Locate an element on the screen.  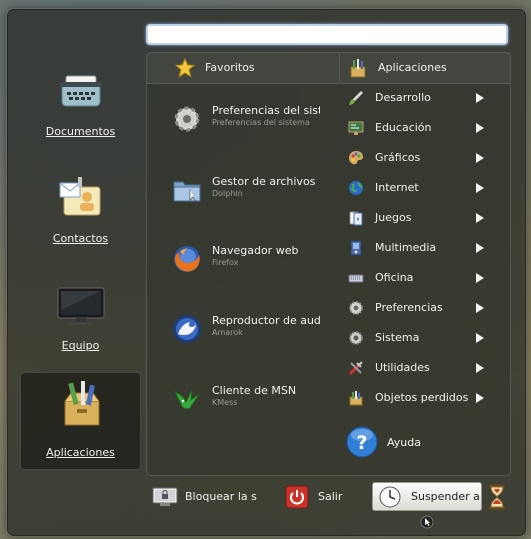
applications-header: Aplicaciones is located at coordinates (425, 68).